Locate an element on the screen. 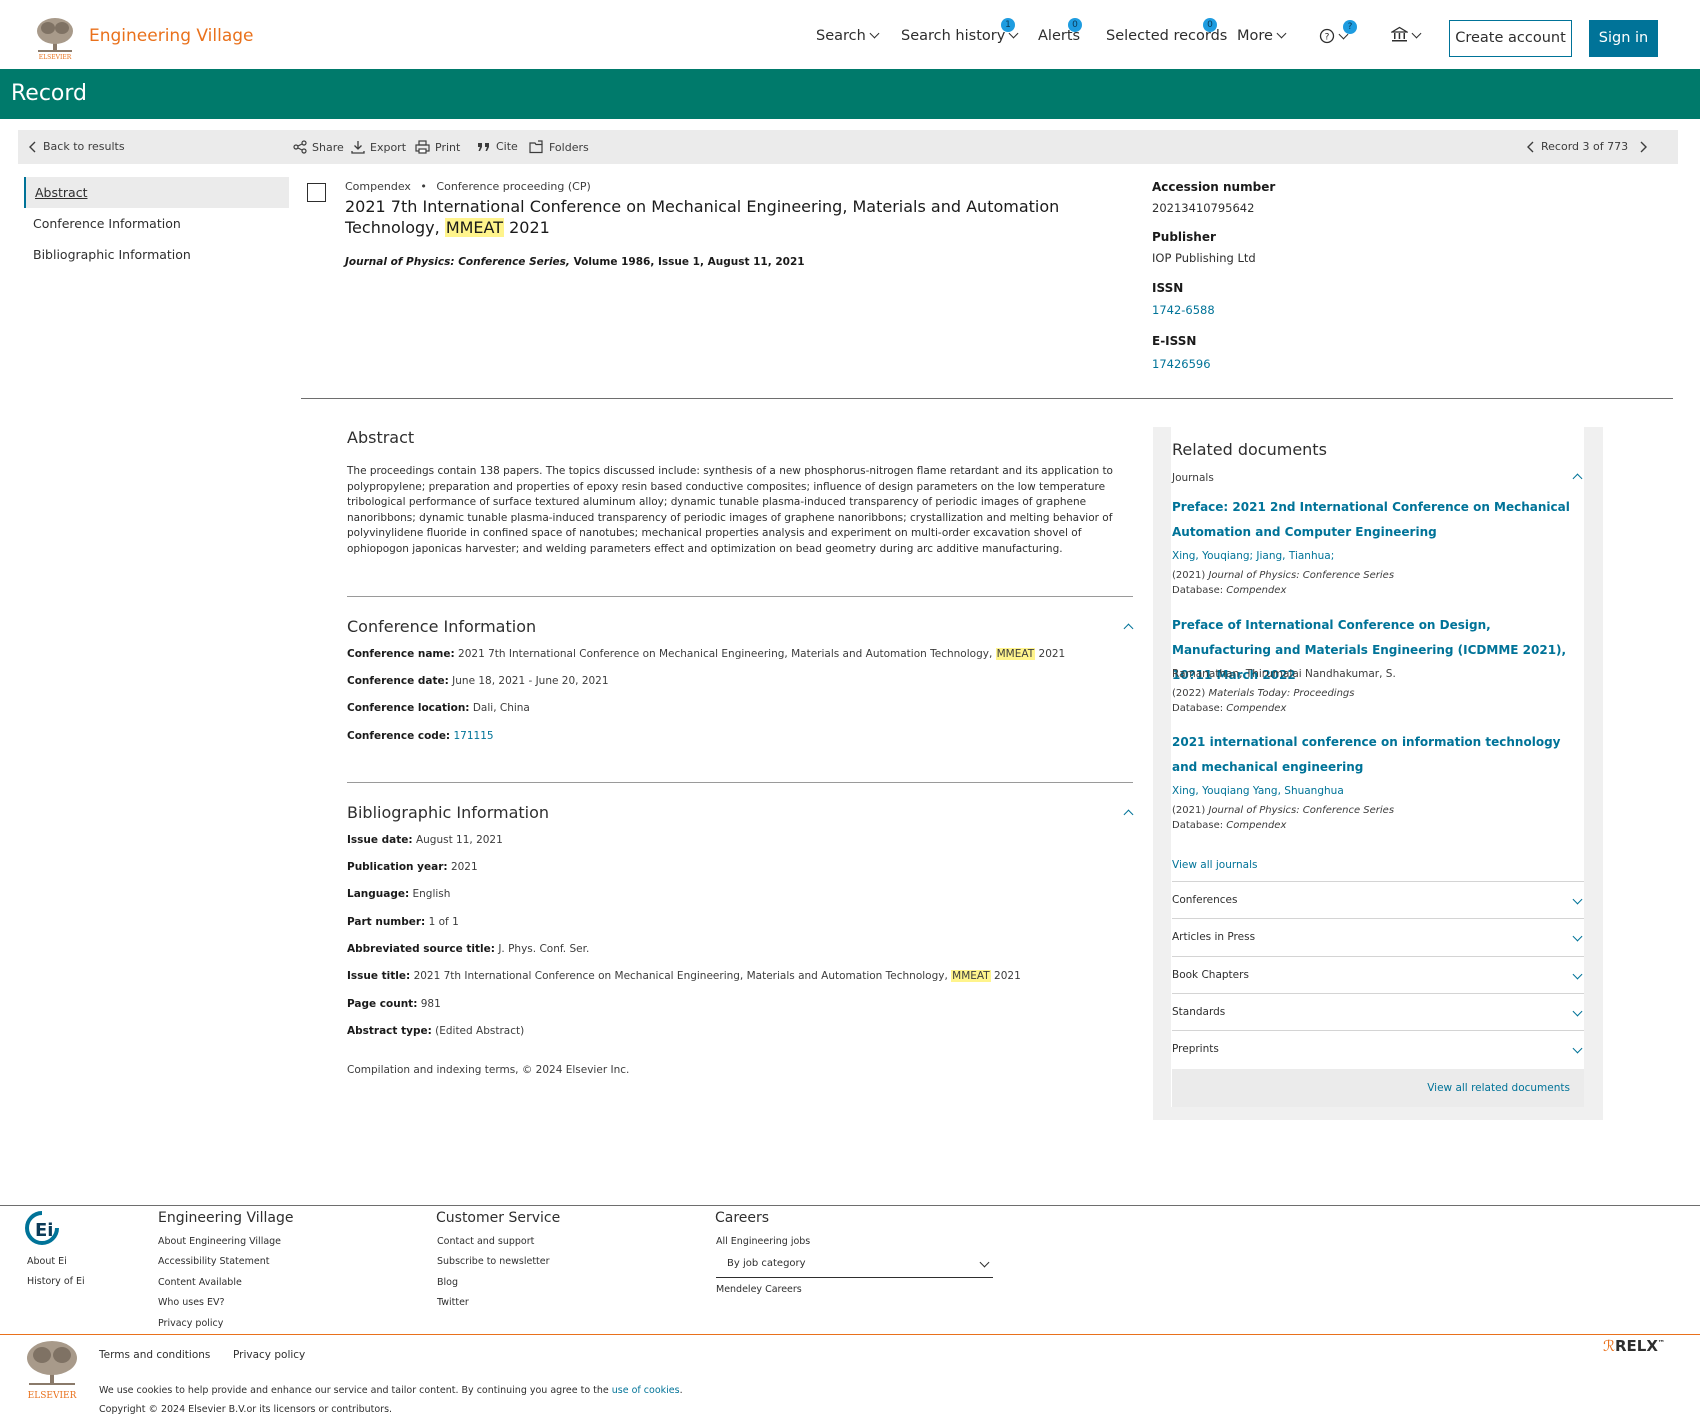  nav-more: More is located at coordinates (1262, 36).